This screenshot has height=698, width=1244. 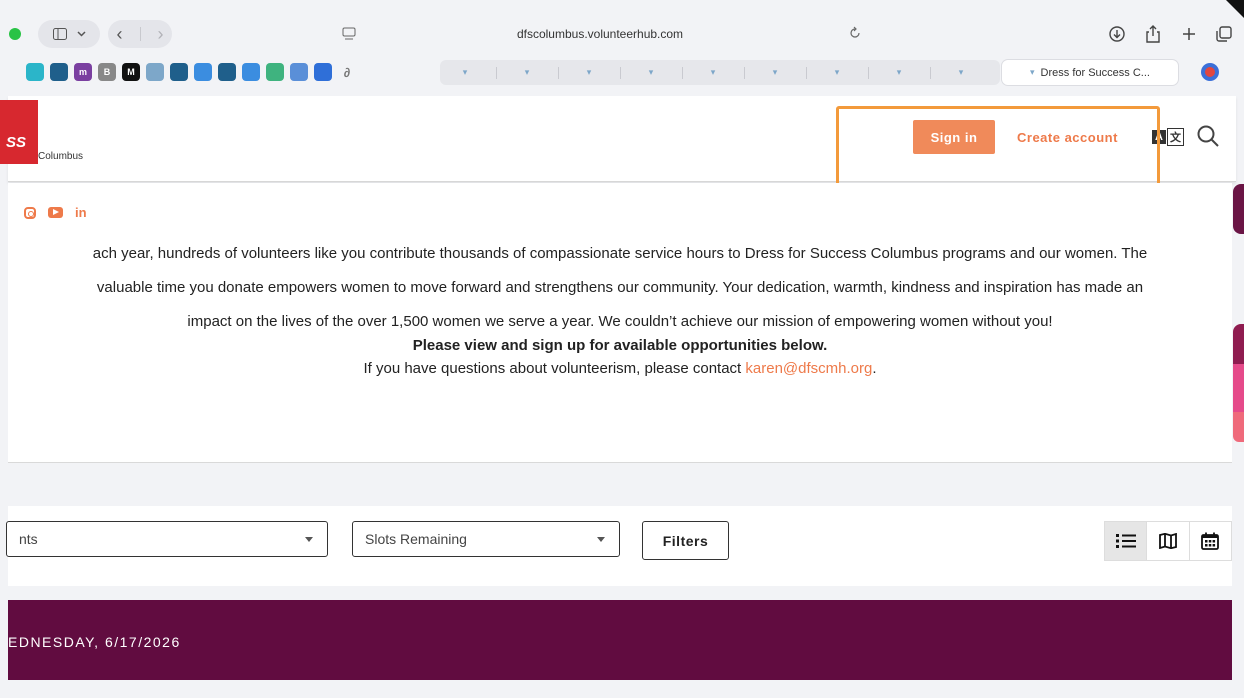 What do you see at coordinates (16, 142) in the screenshot?
I see `logo-text: SS` at bounding box center [16, 142].